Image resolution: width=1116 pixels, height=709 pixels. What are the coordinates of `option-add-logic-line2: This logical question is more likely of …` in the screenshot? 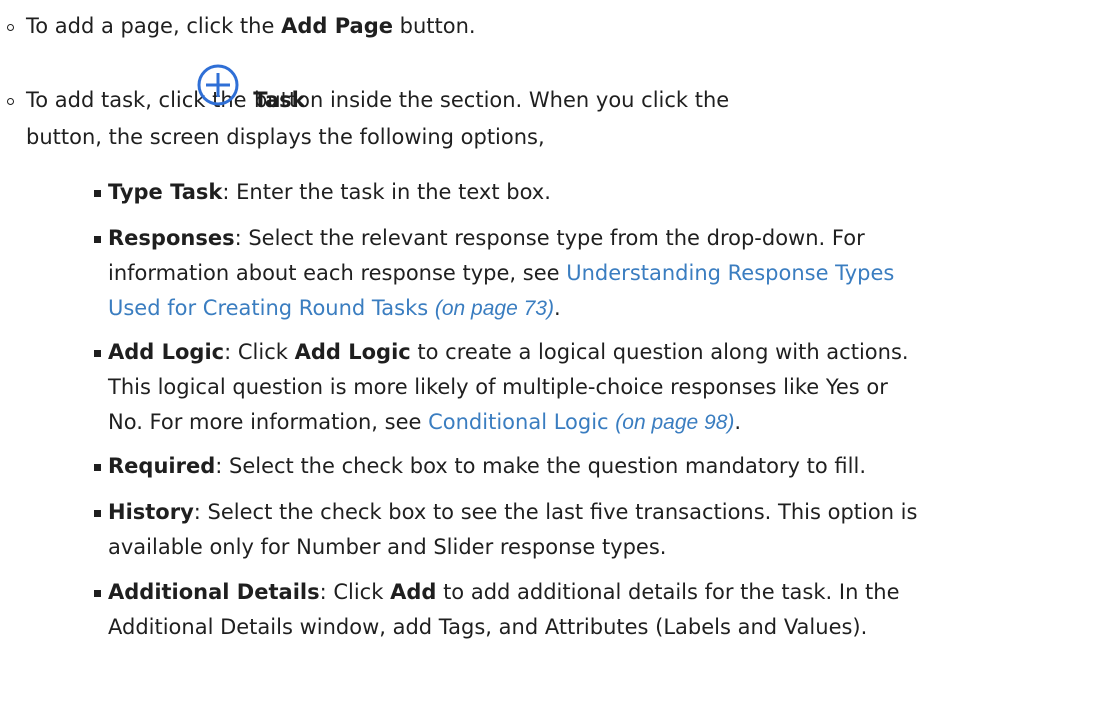 It's located at (498, 387).